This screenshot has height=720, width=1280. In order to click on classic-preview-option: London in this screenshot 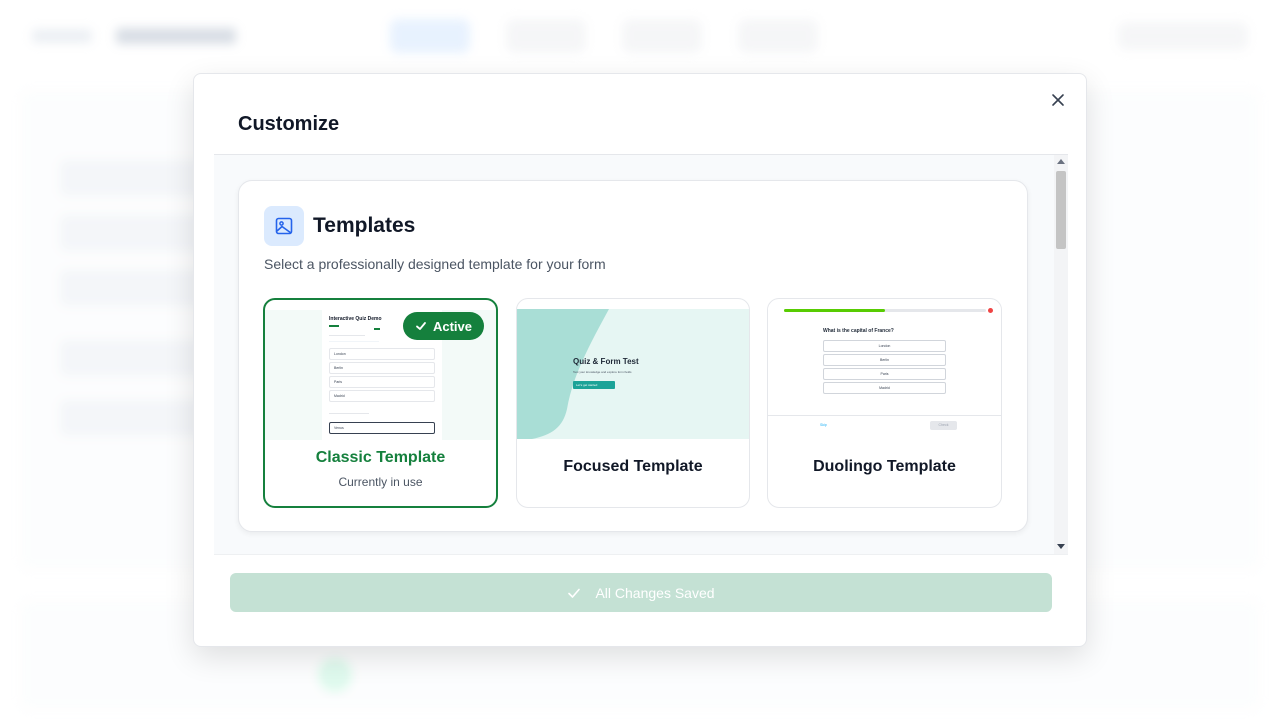, I will do `click(382, 354)`.